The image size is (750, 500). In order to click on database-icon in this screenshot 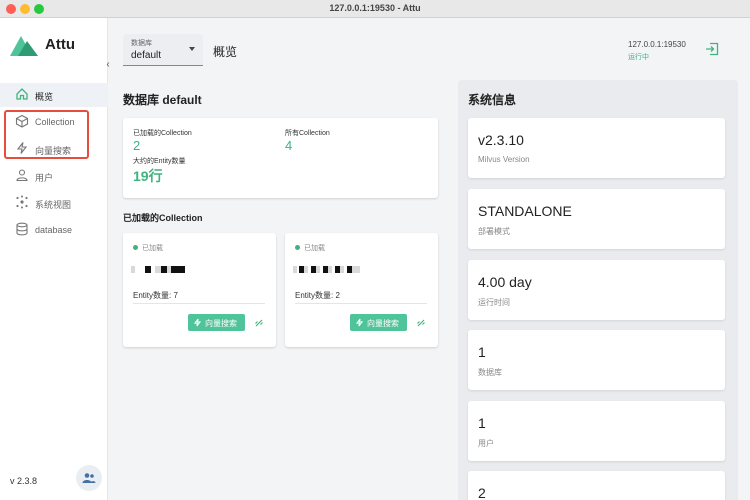, I will do `click(22, 229)`.